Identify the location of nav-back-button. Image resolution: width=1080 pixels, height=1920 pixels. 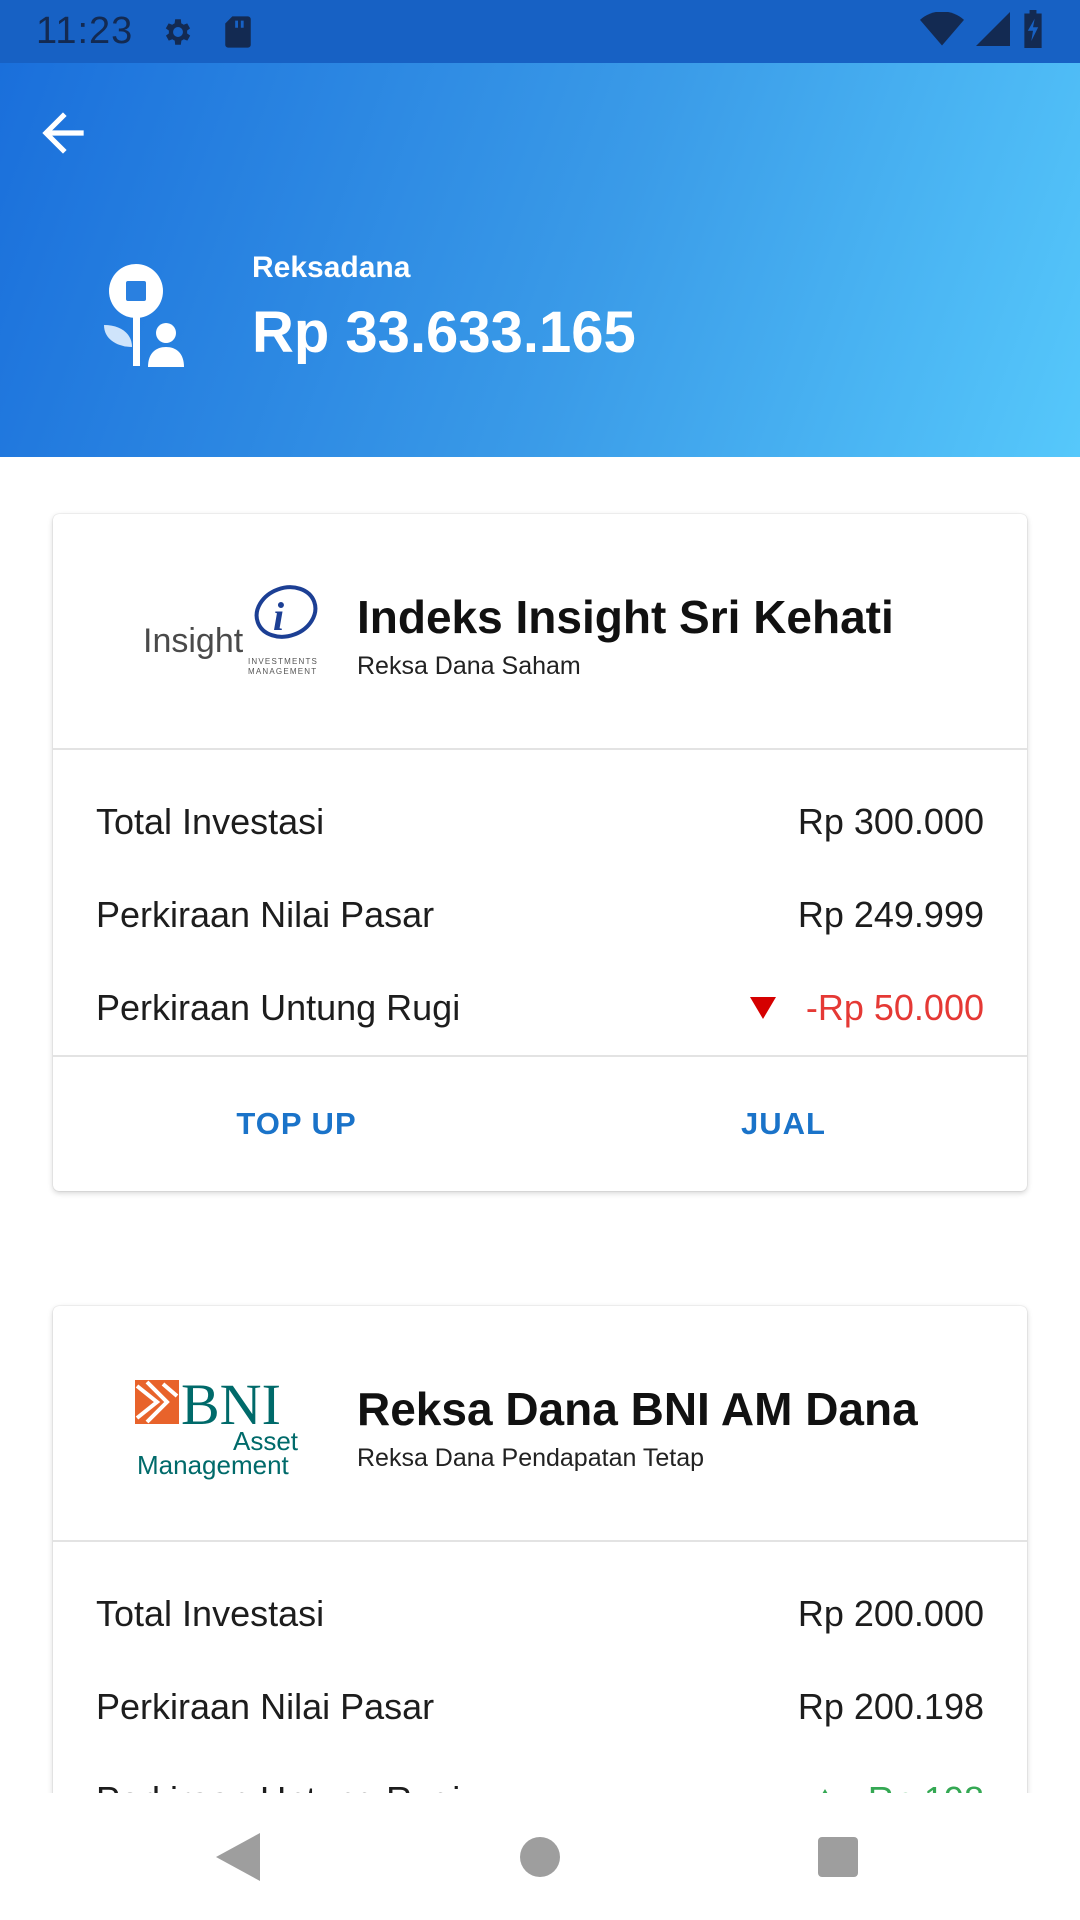
(238, 1857).